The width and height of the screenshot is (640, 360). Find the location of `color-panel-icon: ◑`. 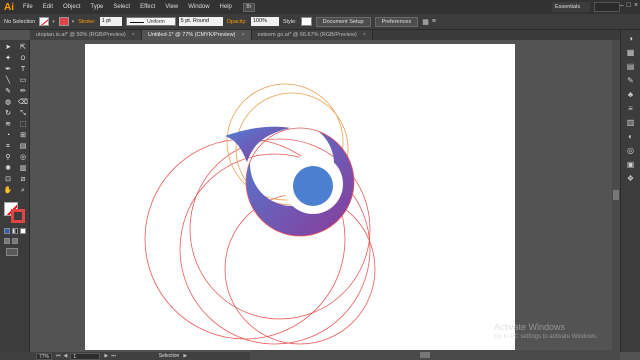

color-panel-icon: ◑ is located at coordinates (631, 38).